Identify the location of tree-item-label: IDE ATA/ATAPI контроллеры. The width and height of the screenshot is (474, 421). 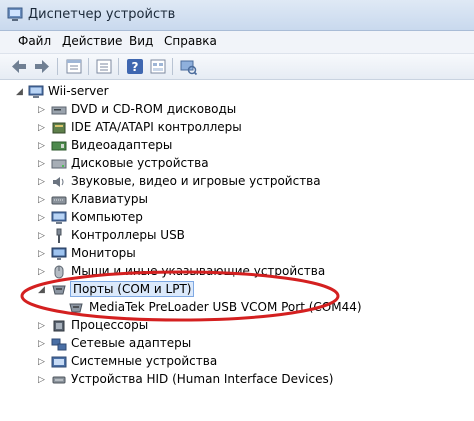
(156, 127).